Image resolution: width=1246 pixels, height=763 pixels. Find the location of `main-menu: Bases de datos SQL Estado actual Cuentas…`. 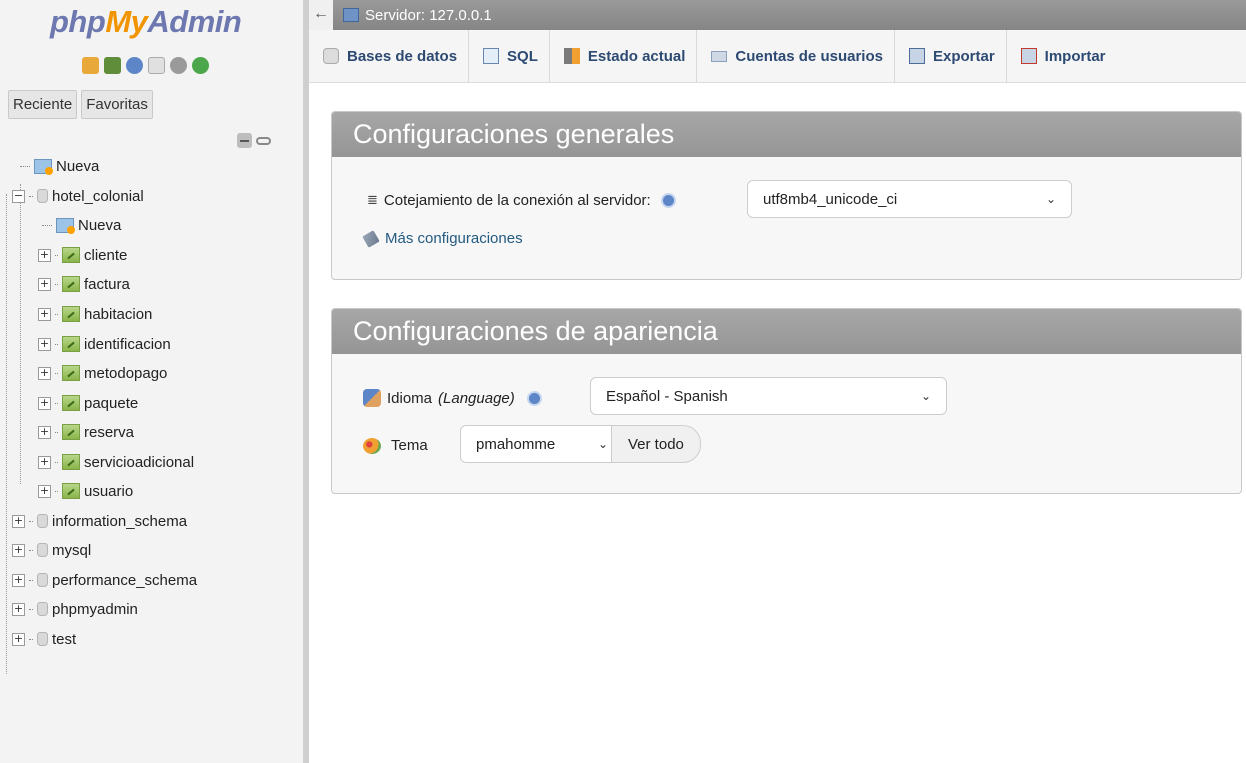

main-menu: Bases de datos SQL Estado actual Cuentas… is located at coordinates (777, 56).